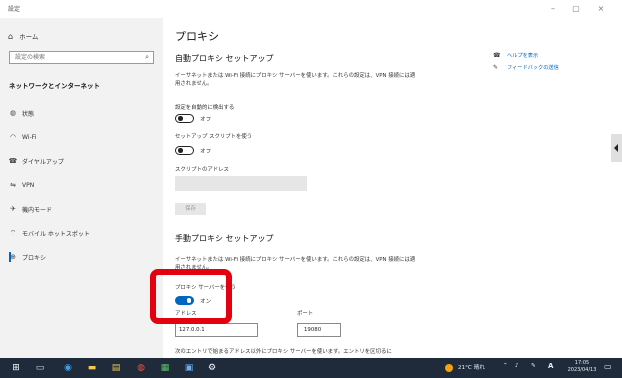 This screenshot has height=378, width=622. Describe the element at coordinates (533, 68) in the screenshot. I see `feedback-link-label: フィードバックの送信` at that location.